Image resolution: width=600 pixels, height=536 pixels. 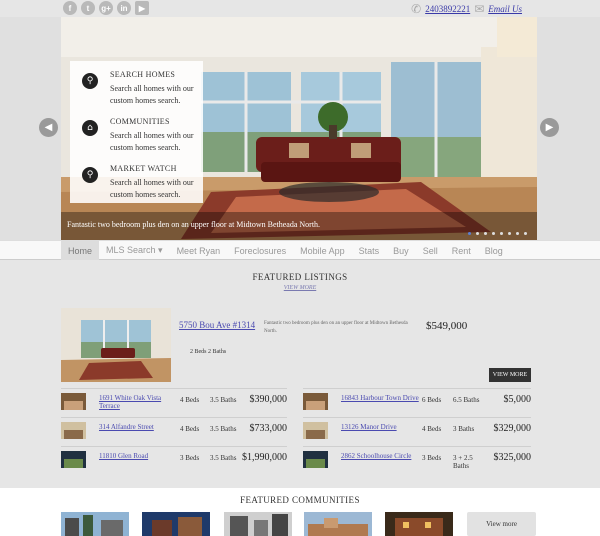 What do you see at coordinates (217, 325) in the screenshot?
I see `featured-listing-address: 5750 Bou Ave #1314` at bounding box center [217, 325].